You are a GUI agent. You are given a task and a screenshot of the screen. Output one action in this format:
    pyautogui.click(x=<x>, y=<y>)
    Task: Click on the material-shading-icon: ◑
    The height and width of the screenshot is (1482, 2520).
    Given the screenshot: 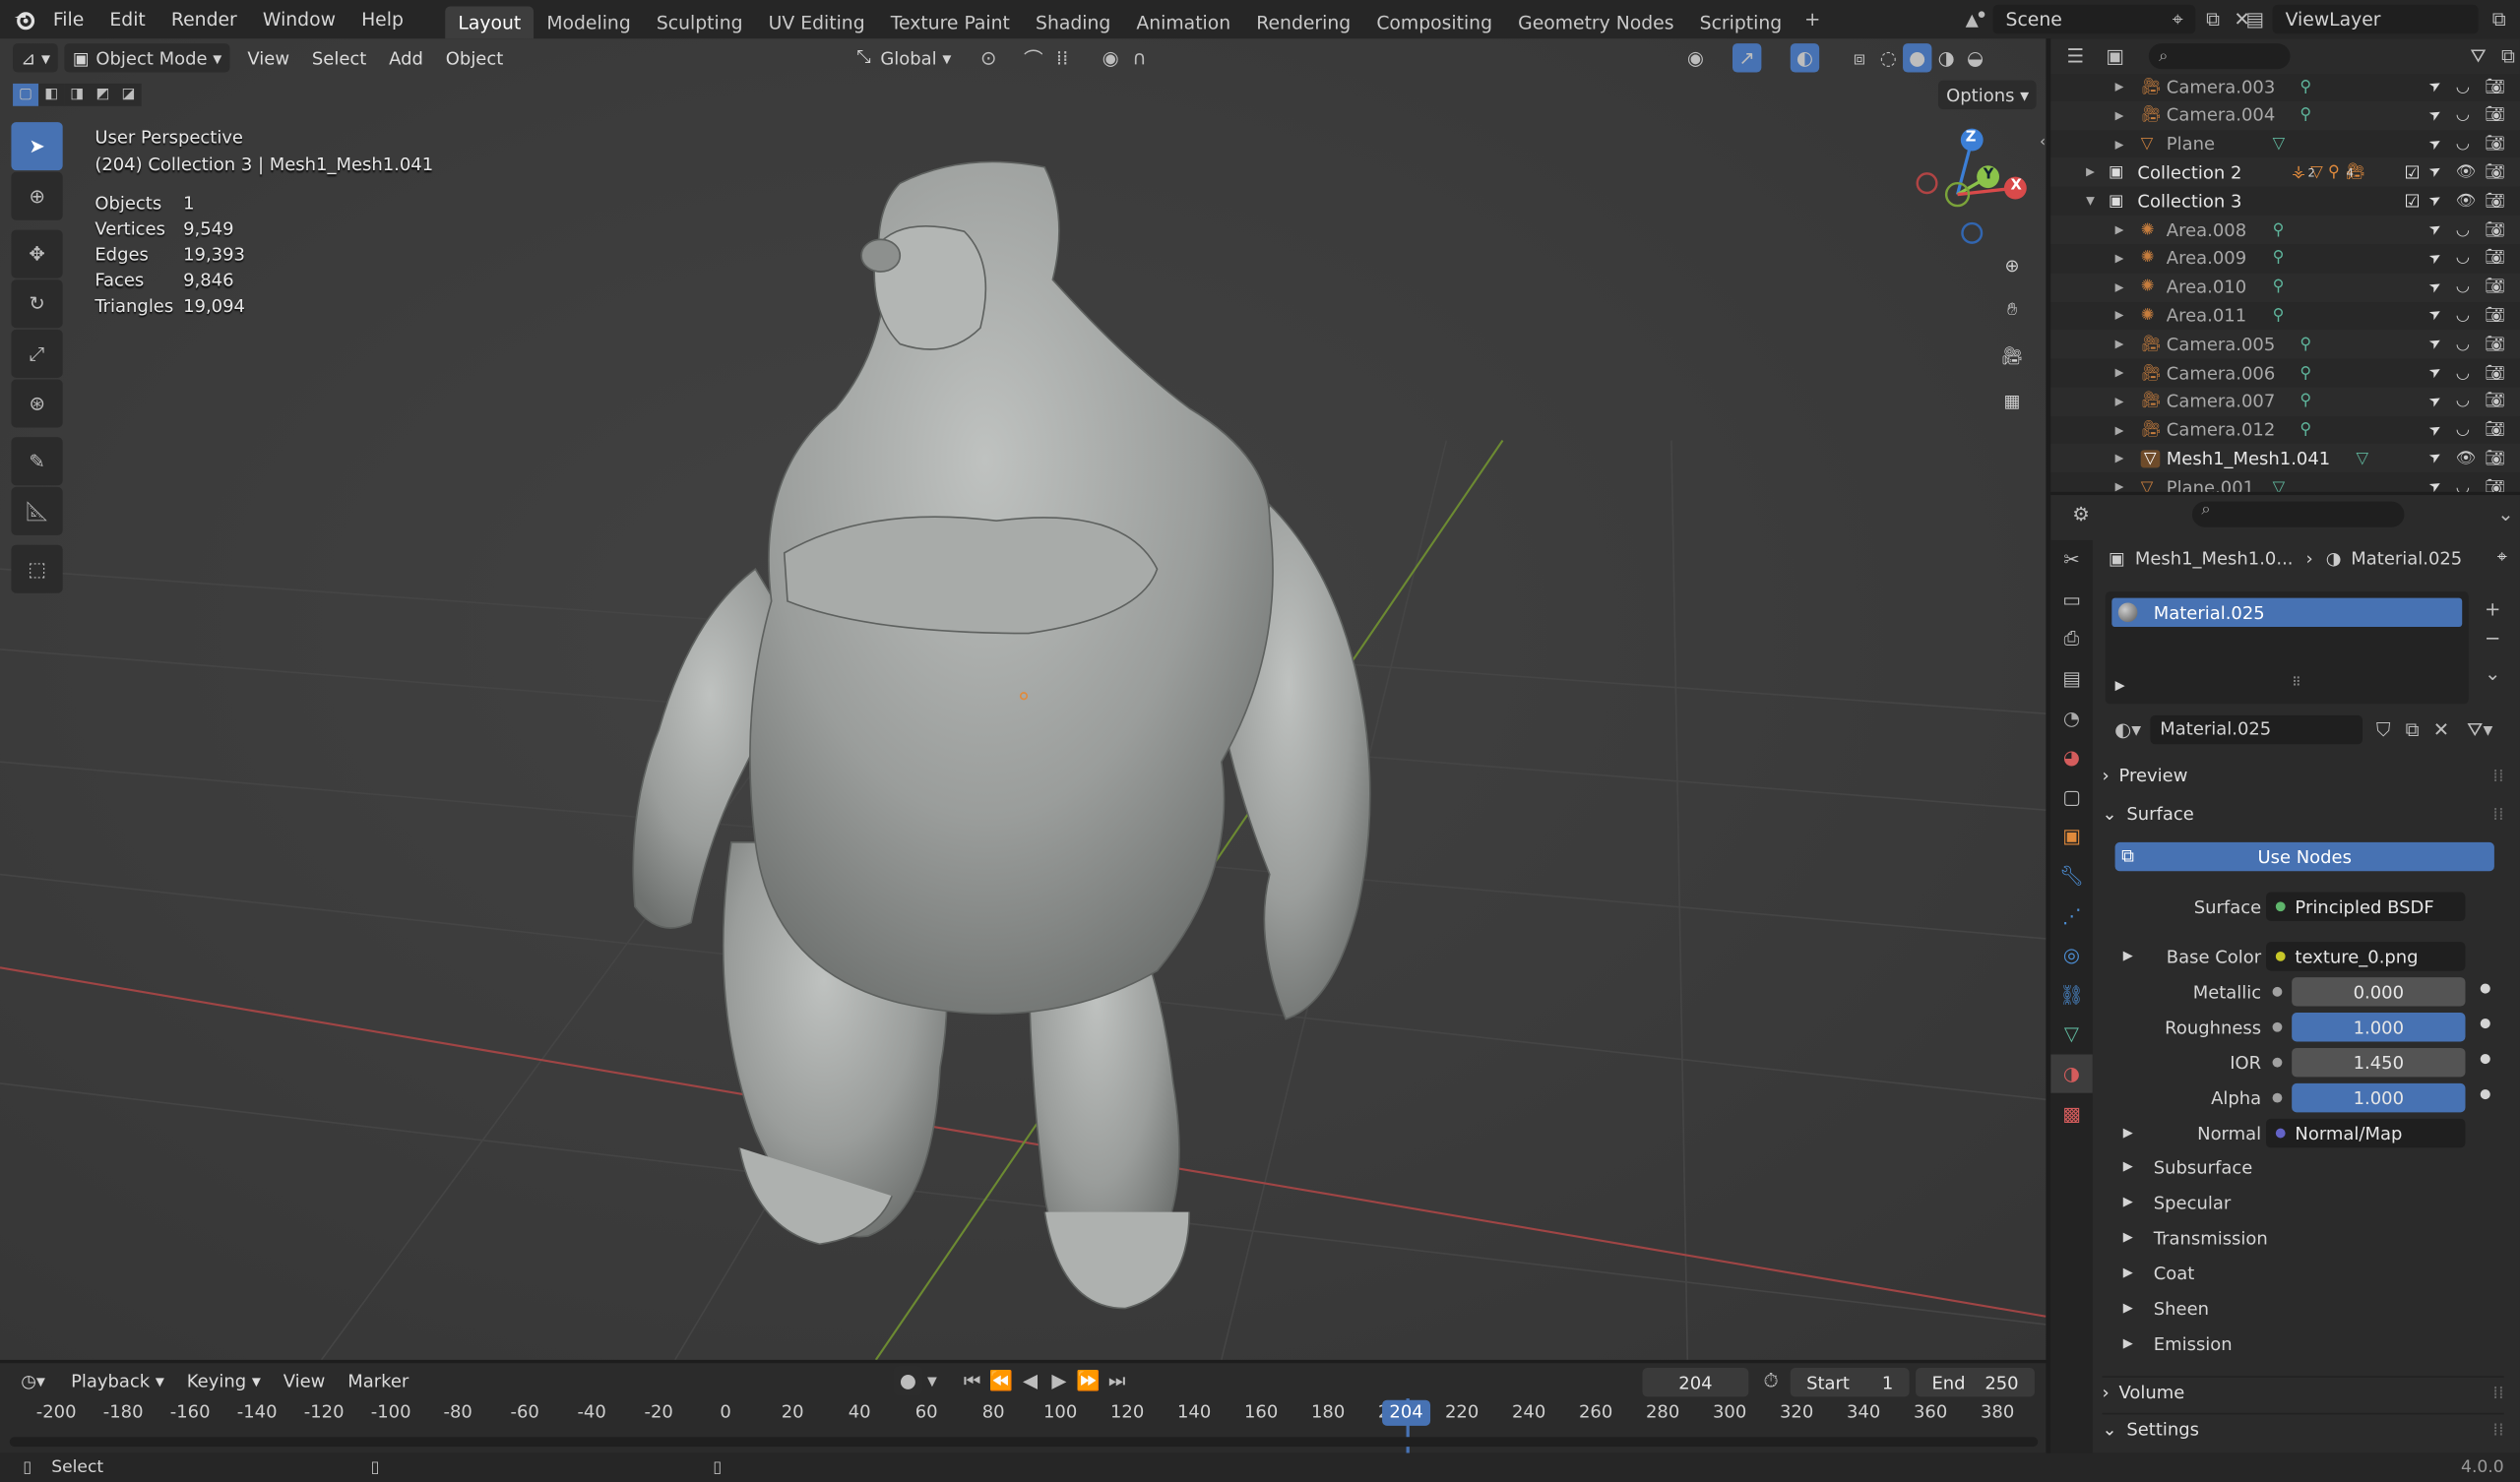 What is the action you would take?
    pyautogui.click(x=1945, y=57)
    